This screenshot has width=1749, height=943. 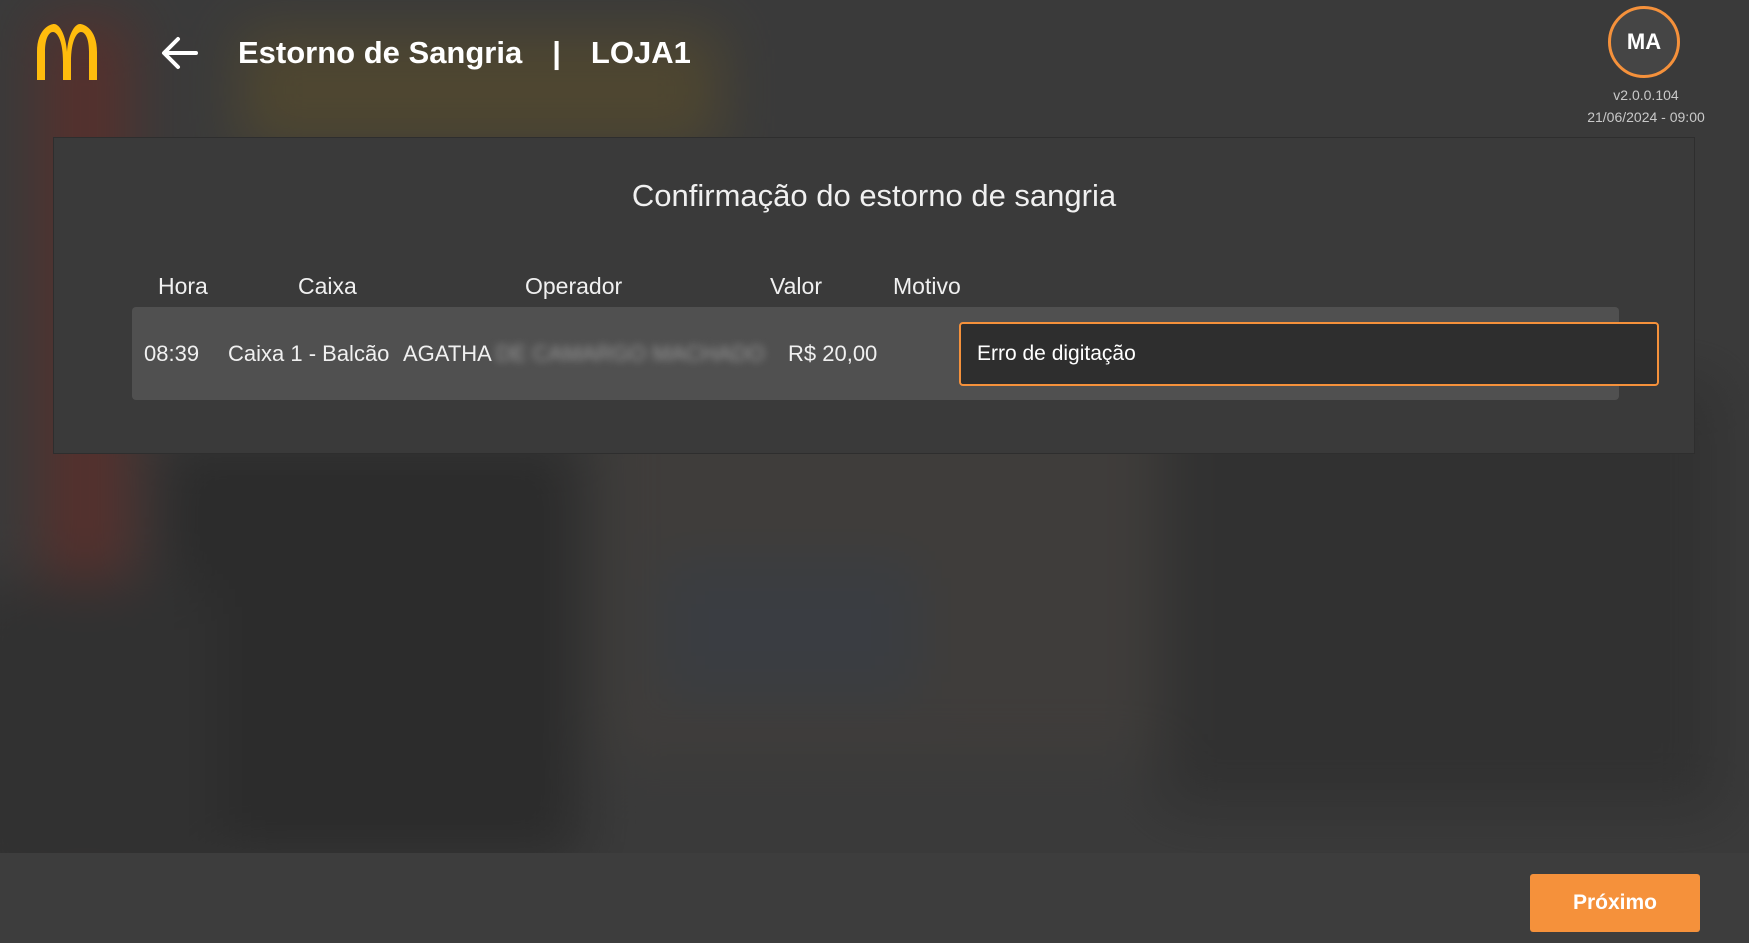 I want to click on next-button: Próximo, so click(x=1615, y=903).